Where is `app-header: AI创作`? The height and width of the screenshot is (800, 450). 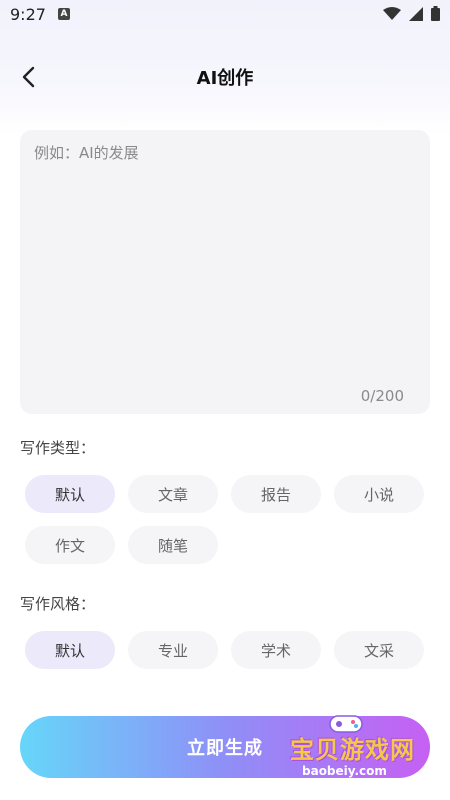 app-header: AI创作 is located at coordinates (225, 77).